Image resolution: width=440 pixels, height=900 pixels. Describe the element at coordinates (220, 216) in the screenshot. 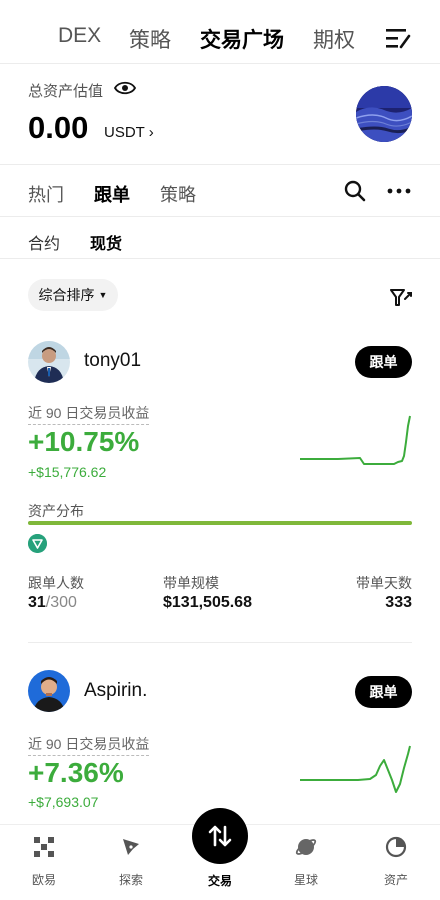

I see `subtab-divider` at that location.